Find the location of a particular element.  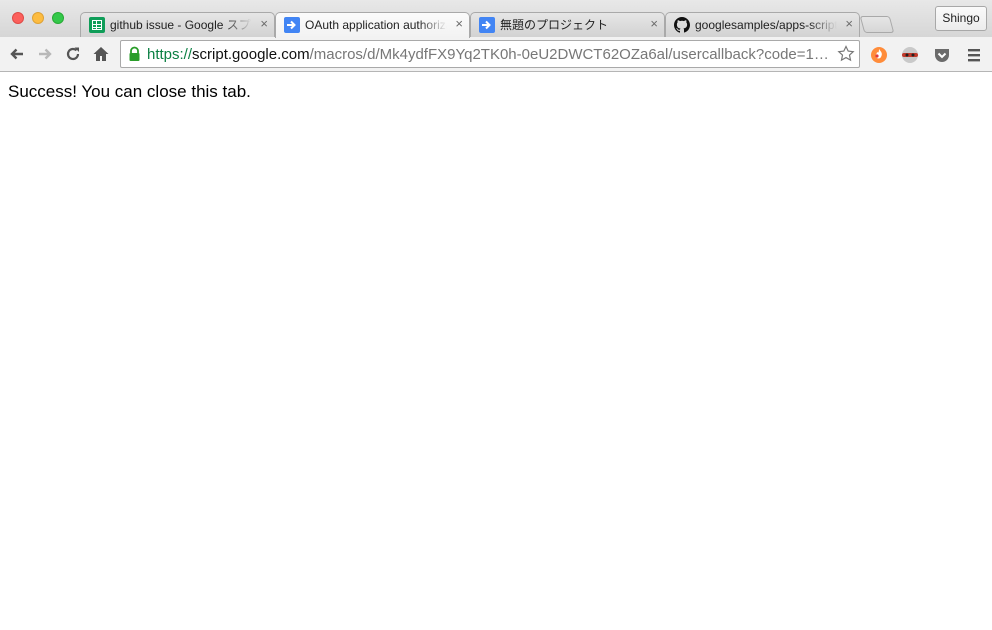

home-button is located at coordinates (101, 54).